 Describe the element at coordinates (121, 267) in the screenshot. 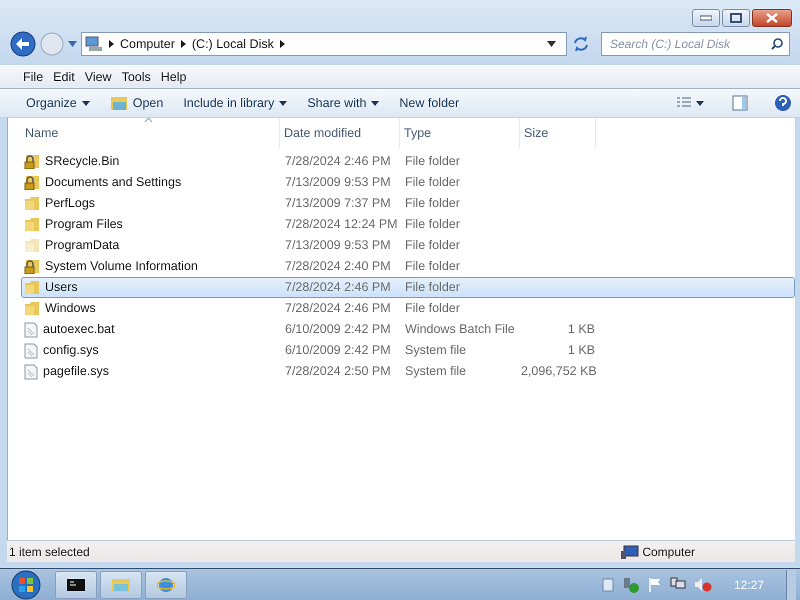

I see `file-name: System Volume Information` at that location.